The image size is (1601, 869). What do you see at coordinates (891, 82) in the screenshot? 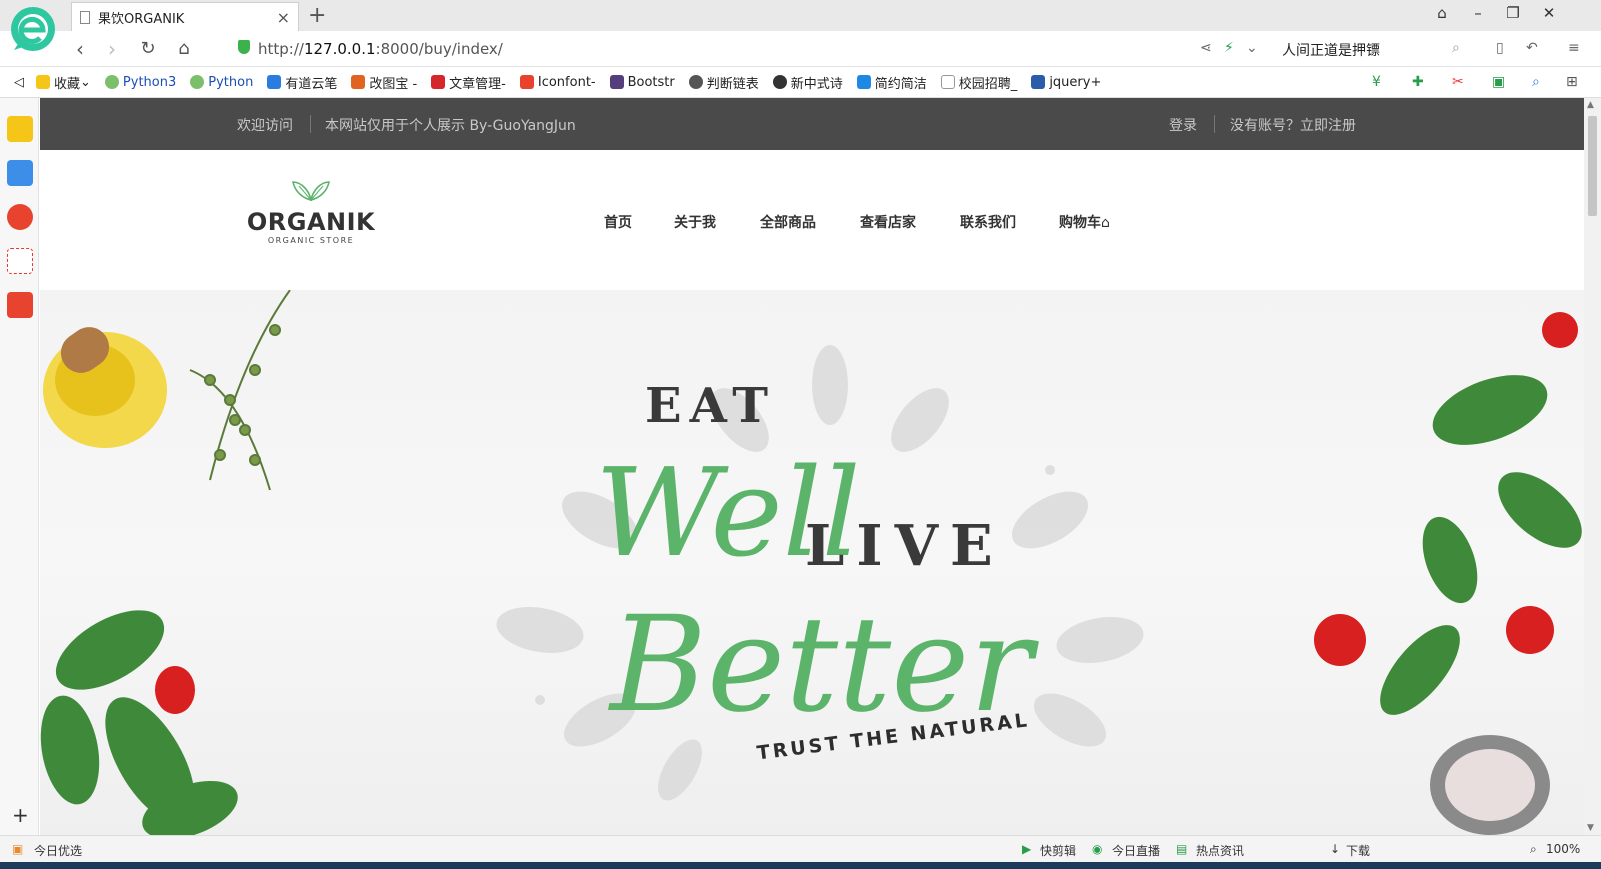
I see `bookmark-item: 简约简洁` at bounding box center [891, 82].